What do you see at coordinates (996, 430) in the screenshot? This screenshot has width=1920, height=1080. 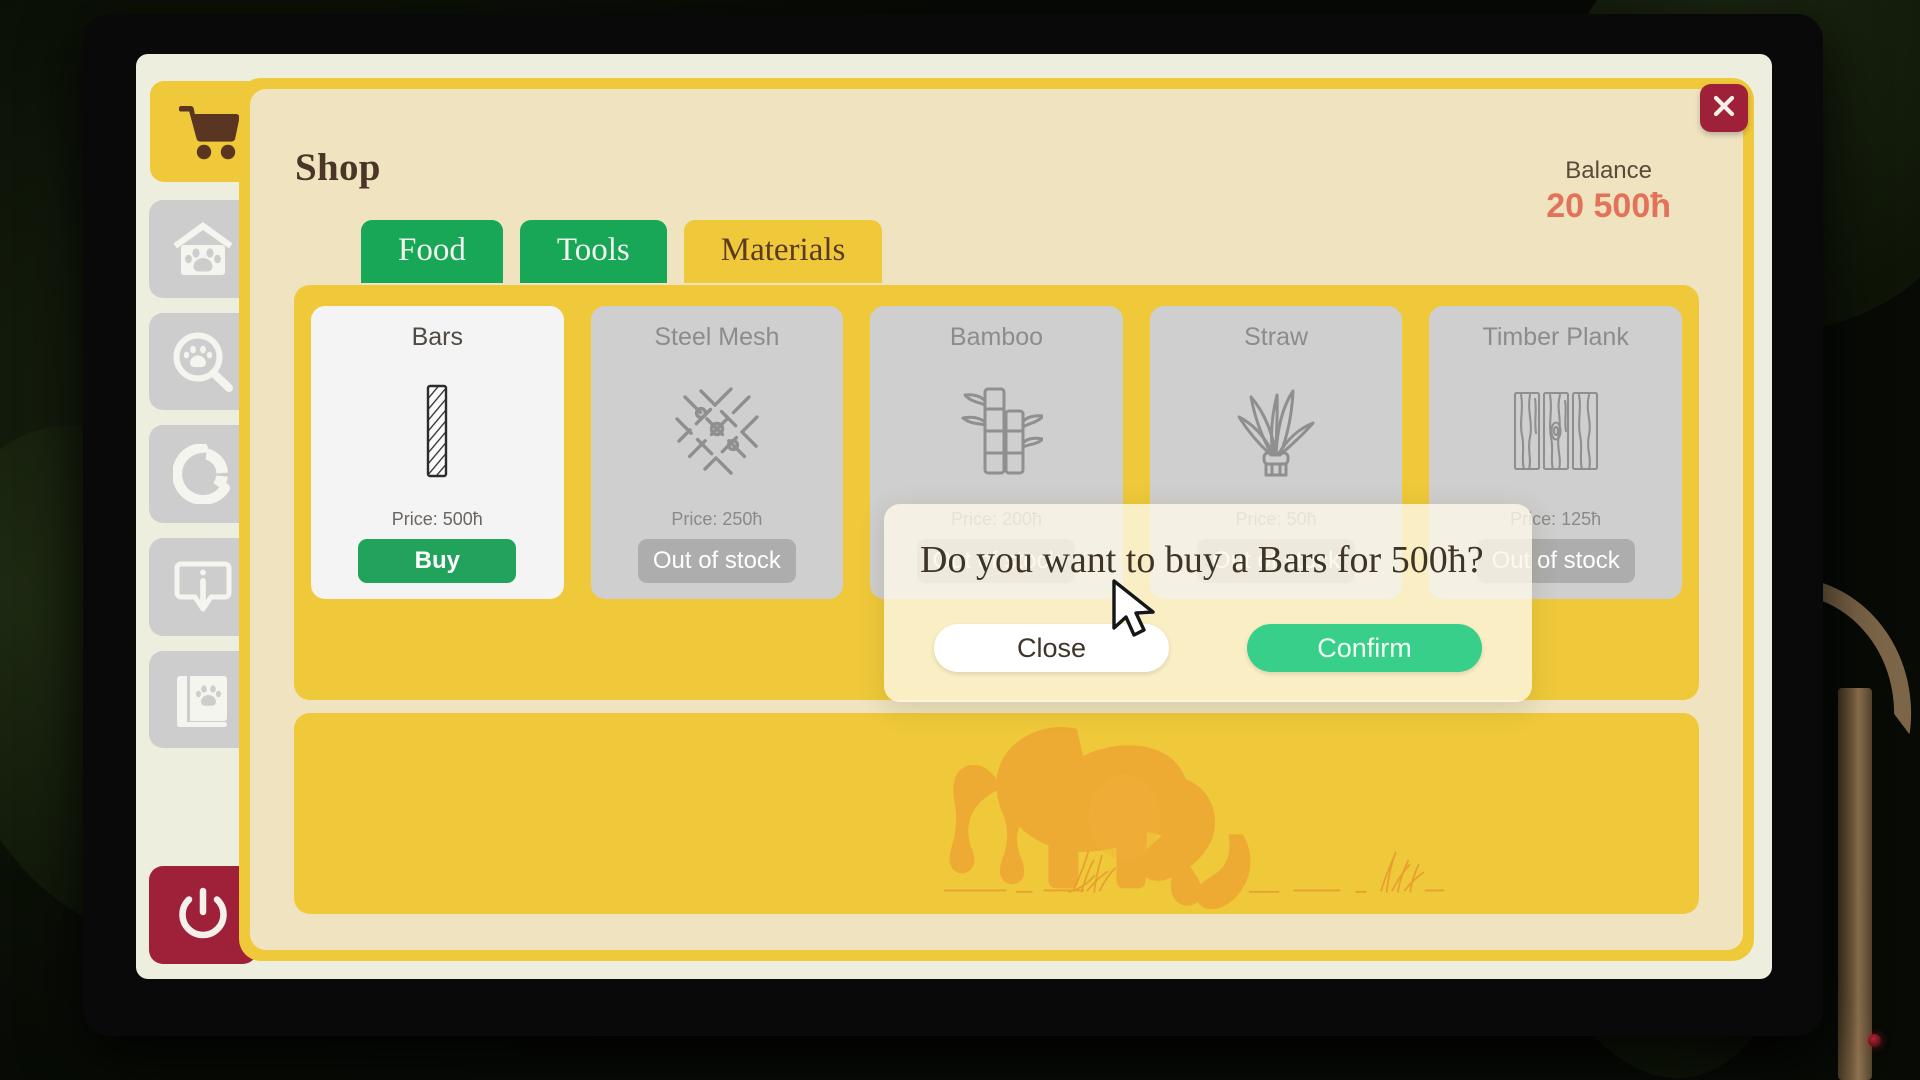 I see `bamboo-icon` at bounding box center [996, 430].